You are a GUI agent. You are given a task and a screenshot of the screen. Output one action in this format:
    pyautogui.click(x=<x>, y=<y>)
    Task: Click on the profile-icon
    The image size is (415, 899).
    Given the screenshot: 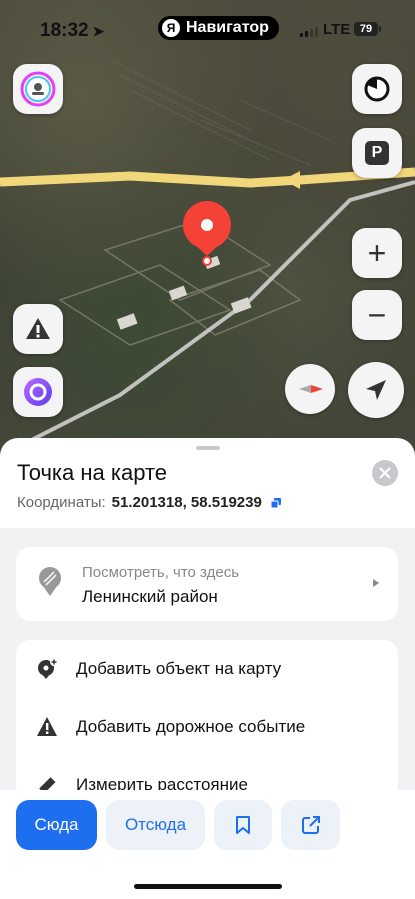 What is the action you would take?
    pyautogui.click(x=38, y=89)
    